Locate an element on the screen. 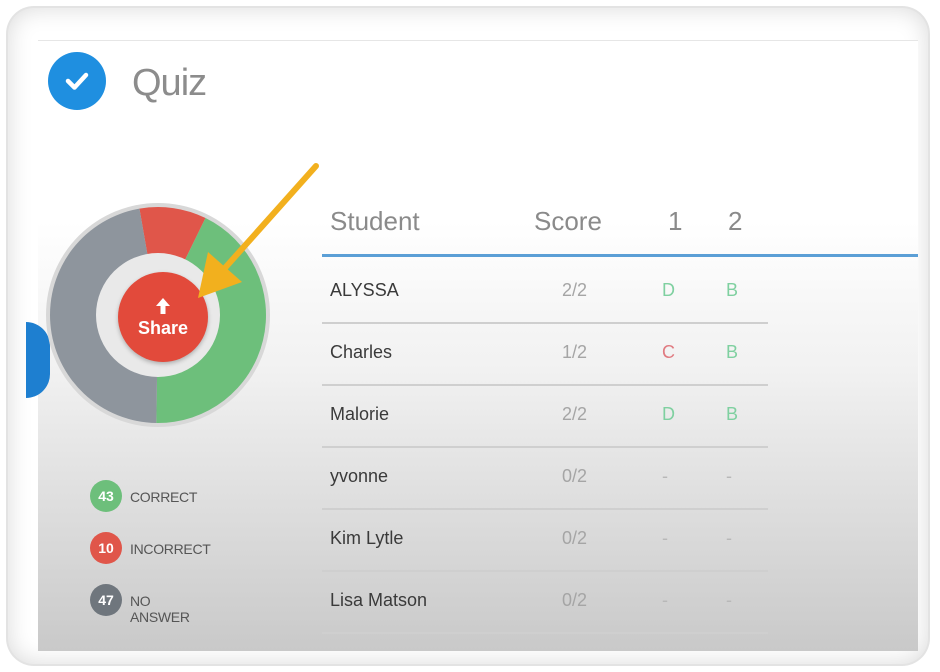  legend-count-no-answer: 47 is located at coordinates (106, 600).